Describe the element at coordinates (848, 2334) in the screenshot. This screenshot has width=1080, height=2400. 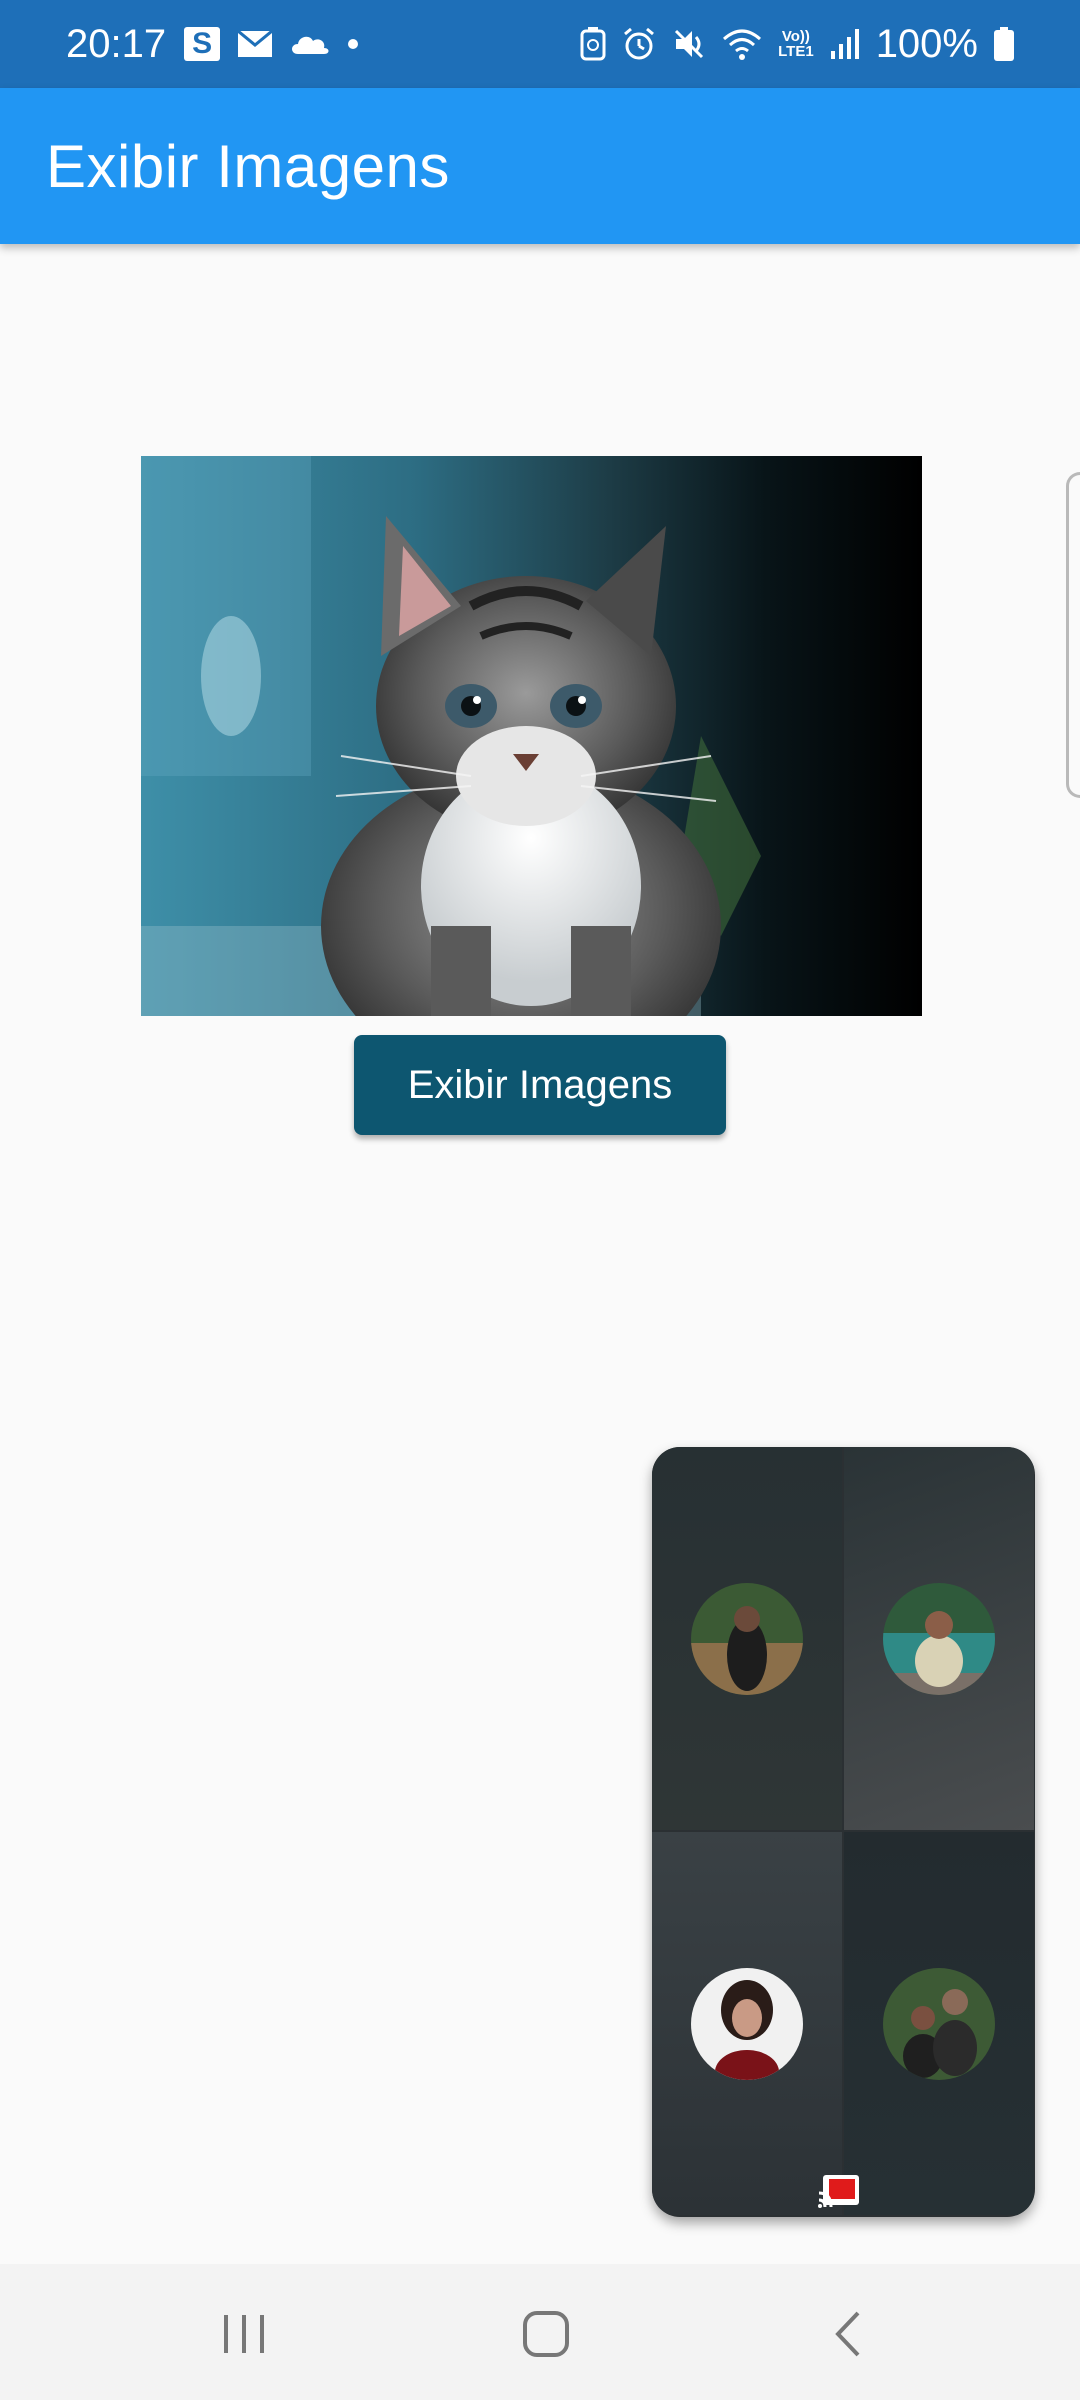
I see `back-icon` at that location.